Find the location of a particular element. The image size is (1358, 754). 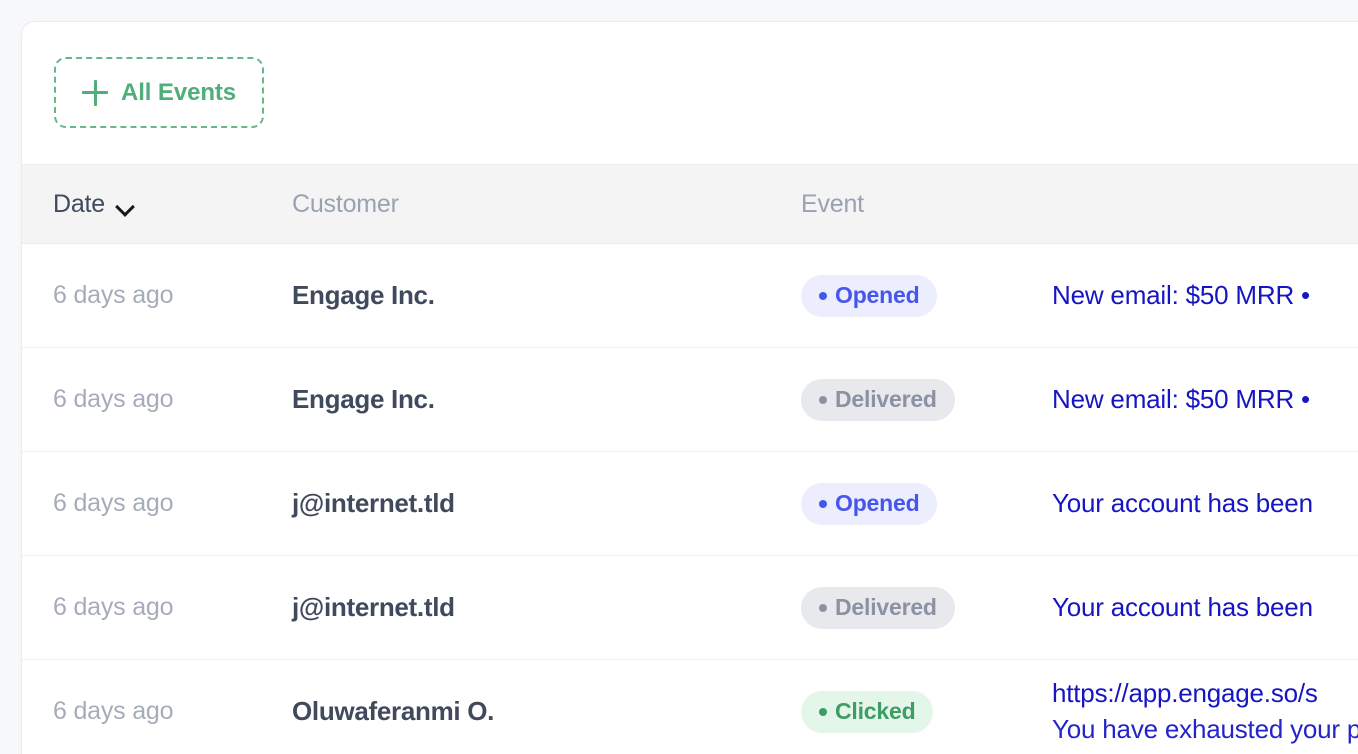

column-header-customer: Customer is located at coordinates (546, 204).